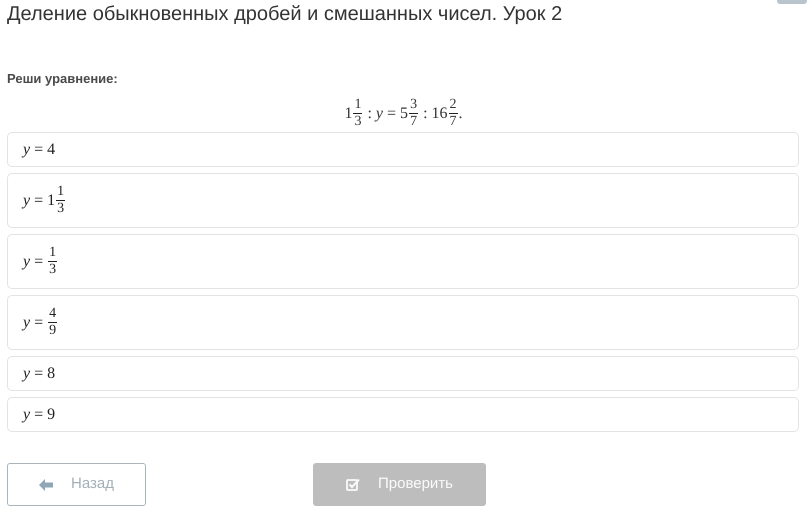 Image resolution: width=807 pixels, height=530 pixels. I want to click on task-prompt: Реши уравнение:, so click(62, 78).